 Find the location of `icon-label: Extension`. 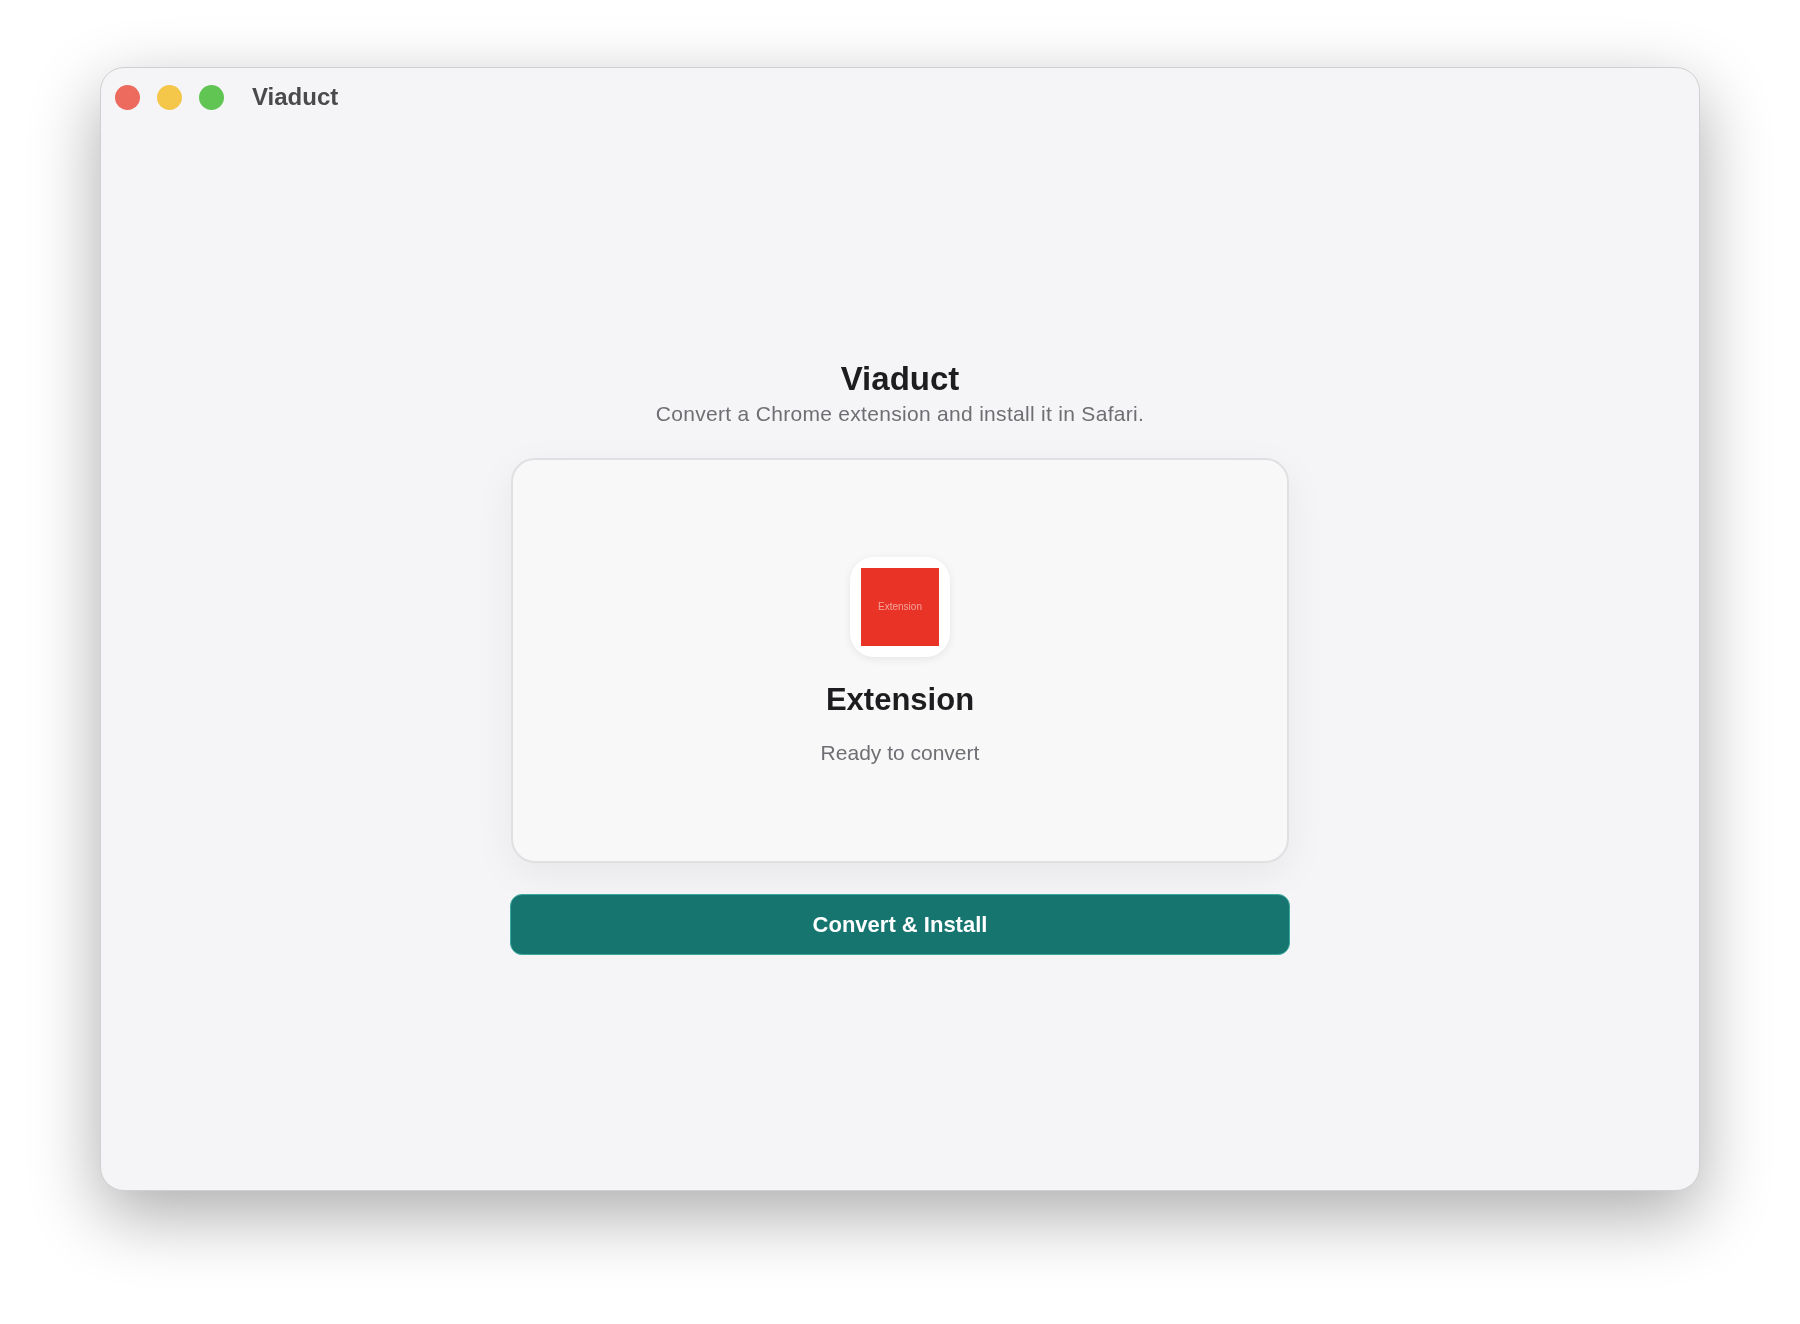

icon-label: Extension is located at coordinates (900, 607).